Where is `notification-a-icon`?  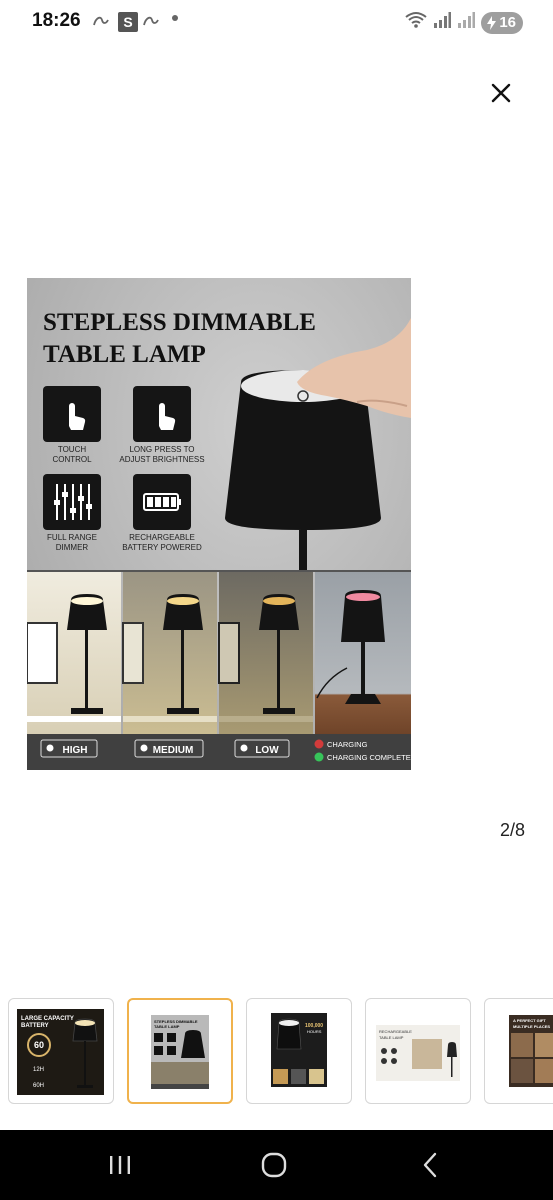 notification-a-icon is located at coordinates (101, 21).